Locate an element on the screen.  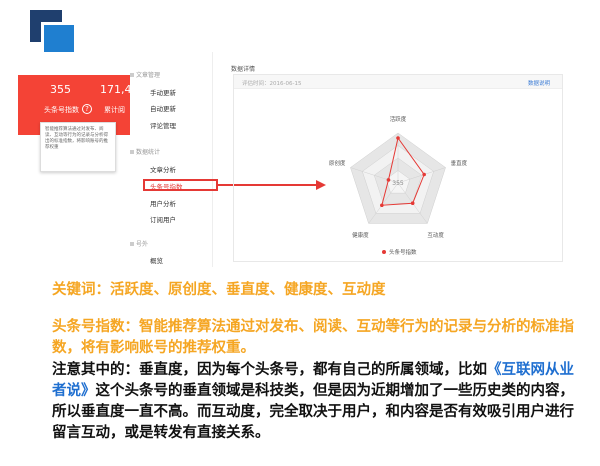
radar-chart: 活跃度垂直度互动度 健康度 原创度 355 头条号指数 is located at coordinates (398, 185).